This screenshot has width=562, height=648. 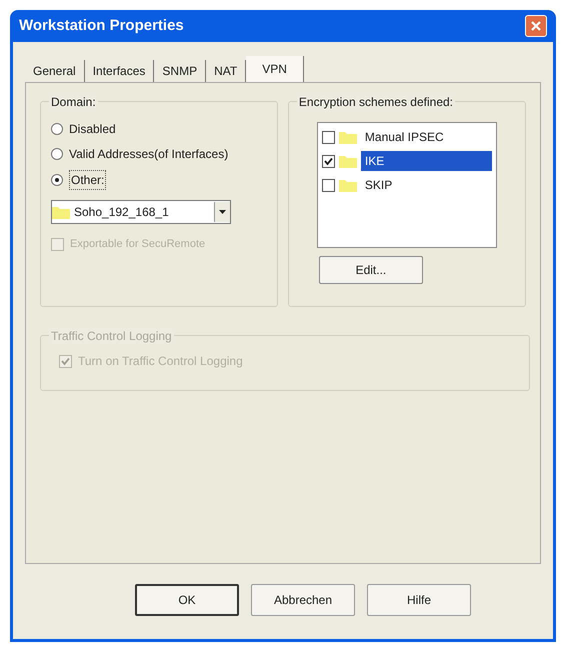 What do you see at coordinates (426, 185) in the screenshot?
I see `scheme-item: SKIP` at bounding box center [426, 185].